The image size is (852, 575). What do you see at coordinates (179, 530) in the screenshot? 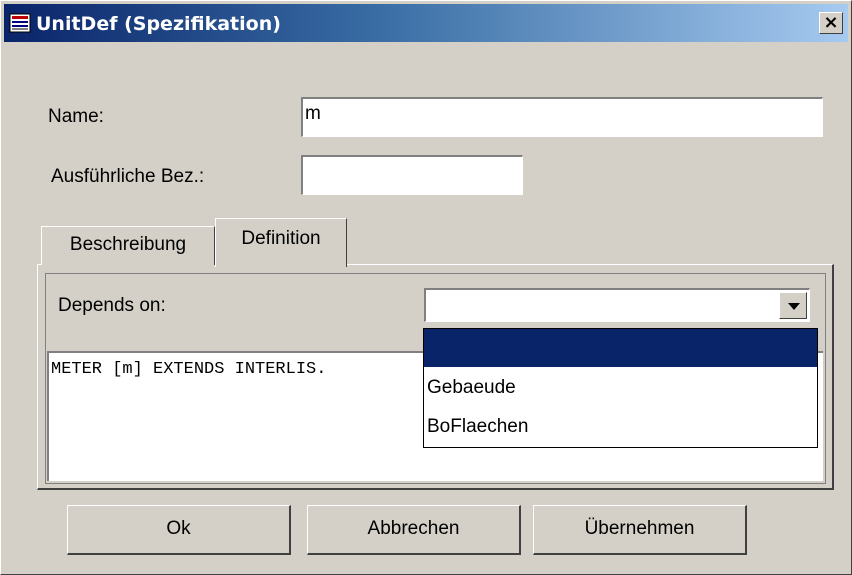
I see `ok-button: Ok` at bounding box center [179, 530].